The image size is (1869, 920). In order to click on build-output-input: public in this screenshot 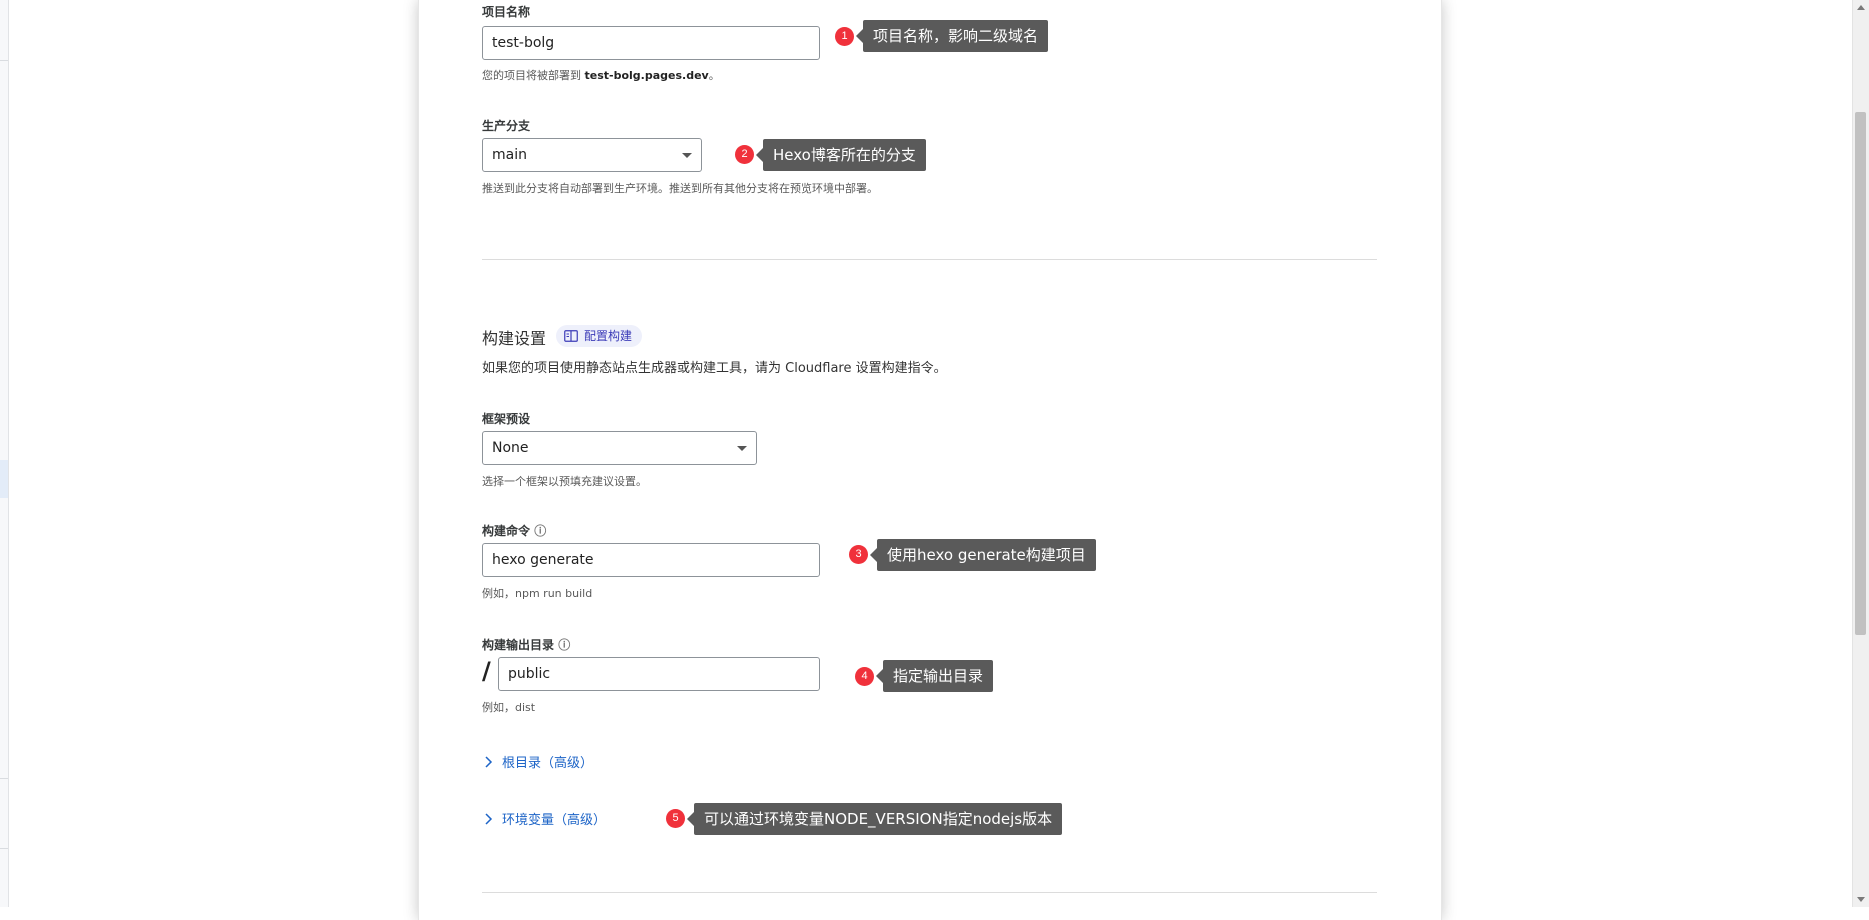, I will do `click(659, 674)`.